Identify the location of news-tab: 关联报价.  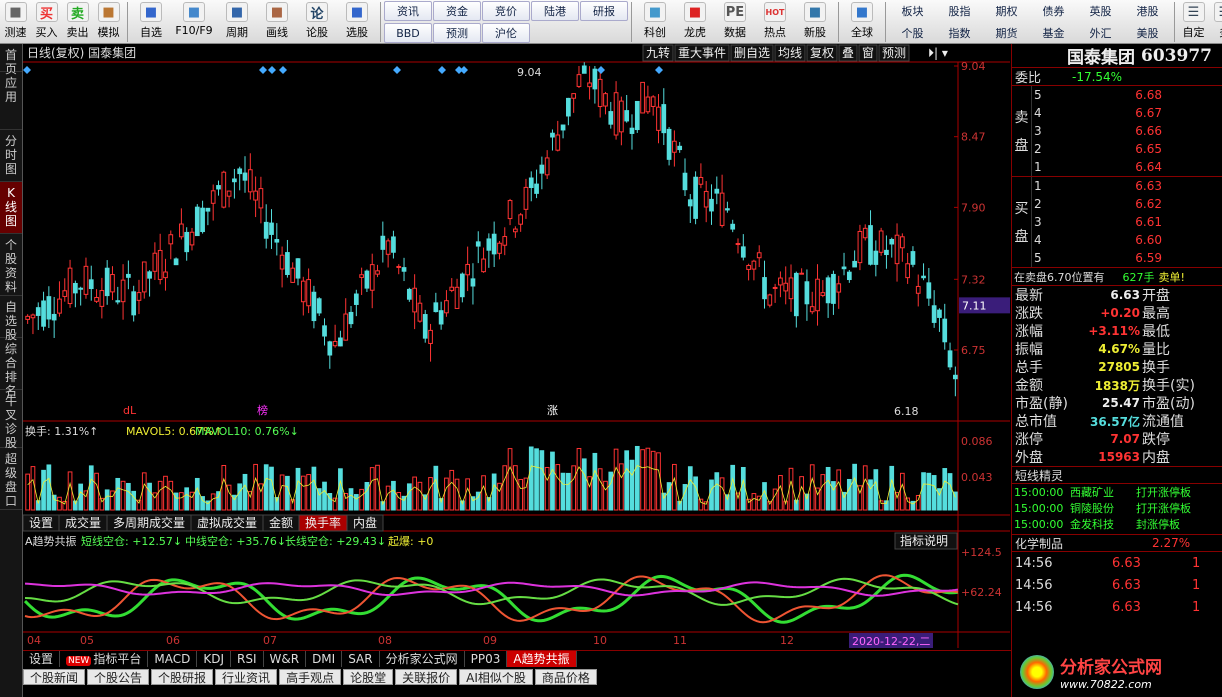
(426, 677).